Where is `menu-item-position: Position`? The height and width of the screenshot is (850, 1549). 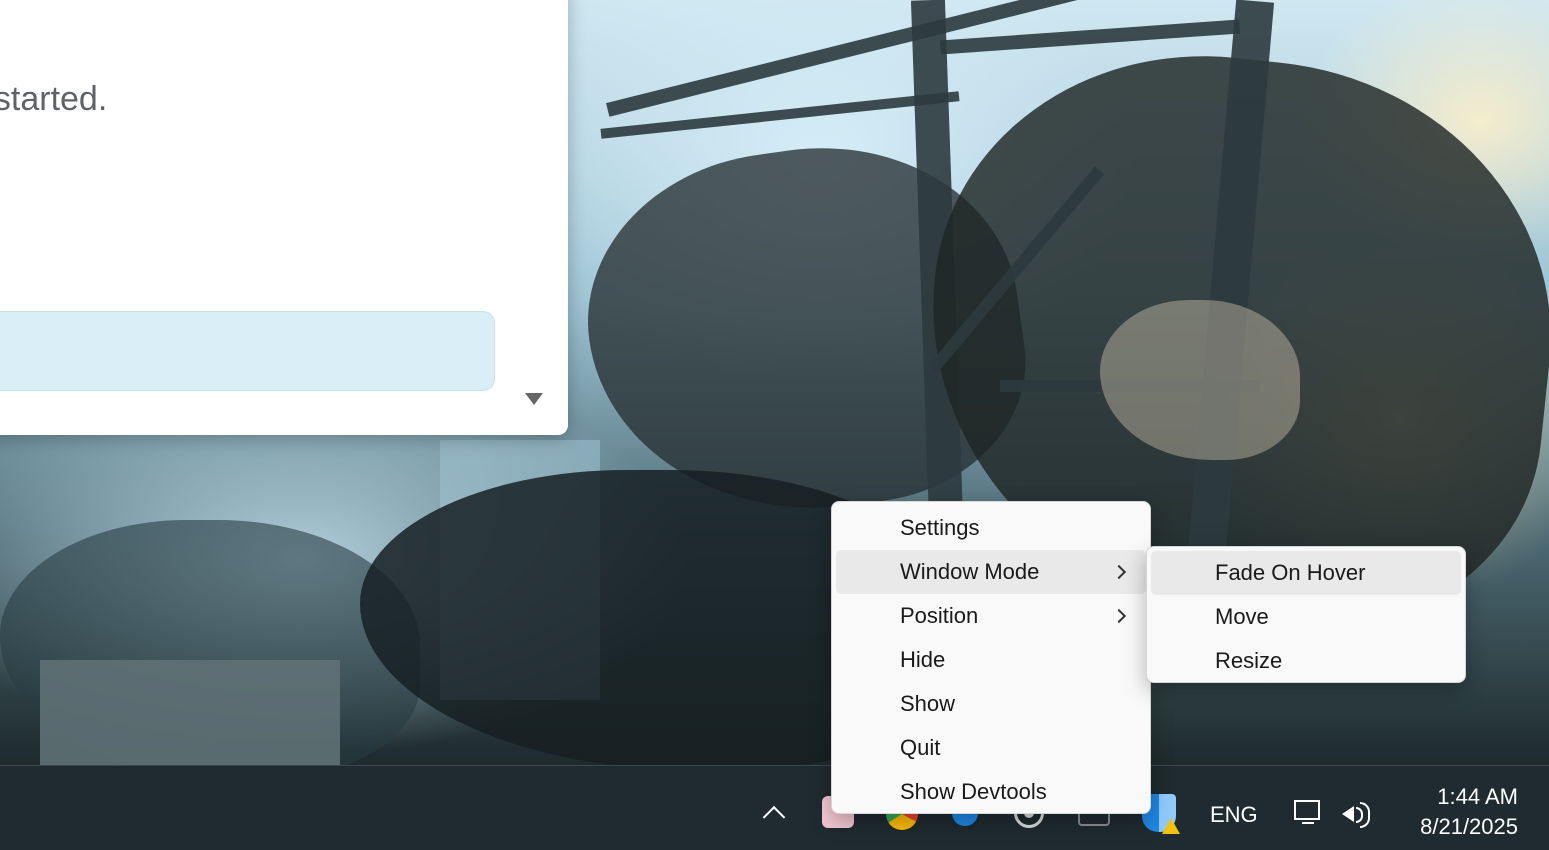 menu-item-position: Position is located at coordinates (991, 616).